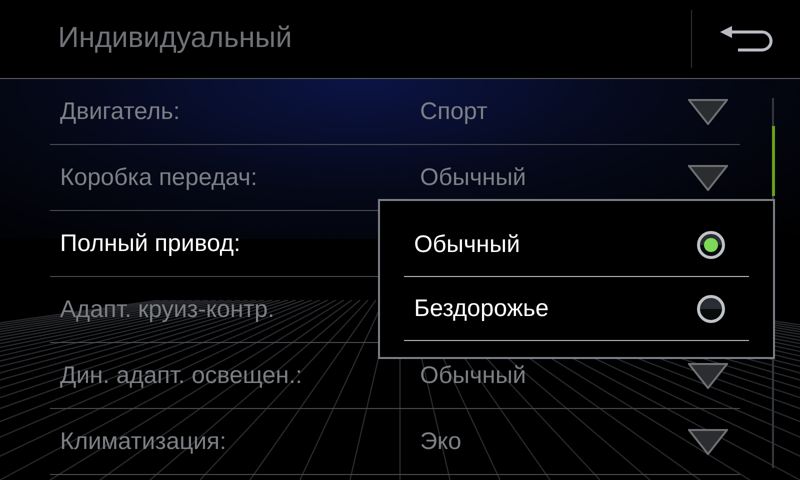 The height and width of the screenshot is (480, 800). I want to click on setting-row: Климатизация: Эко, so click(395, 442).